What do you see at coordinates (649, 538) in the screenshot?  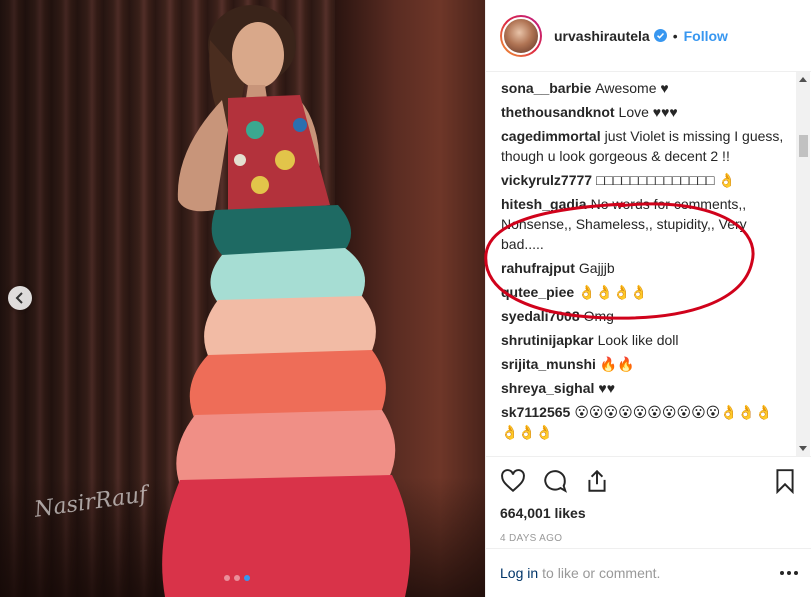 I see `post-timestamp: 4 DAYS AGO` at bounding box center [649, 538].